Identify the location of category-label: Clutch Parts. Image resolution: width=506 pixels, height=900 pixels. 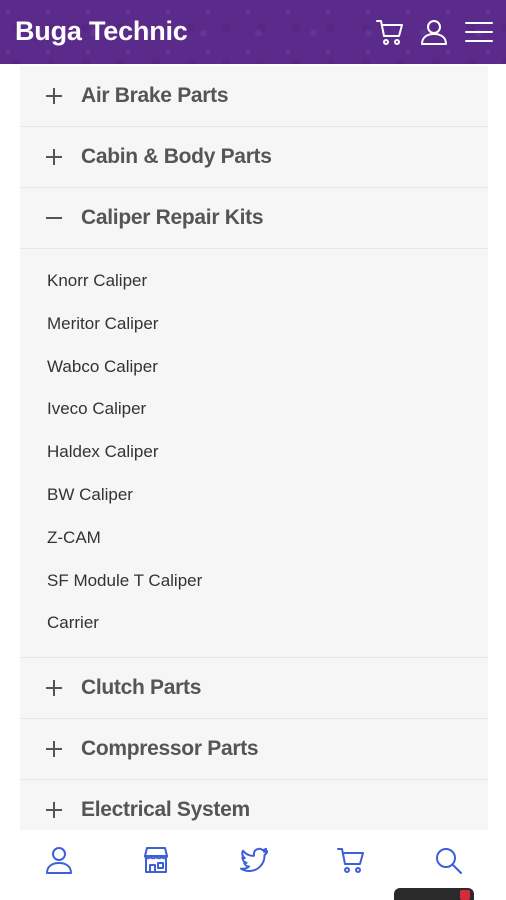
(141, 688).